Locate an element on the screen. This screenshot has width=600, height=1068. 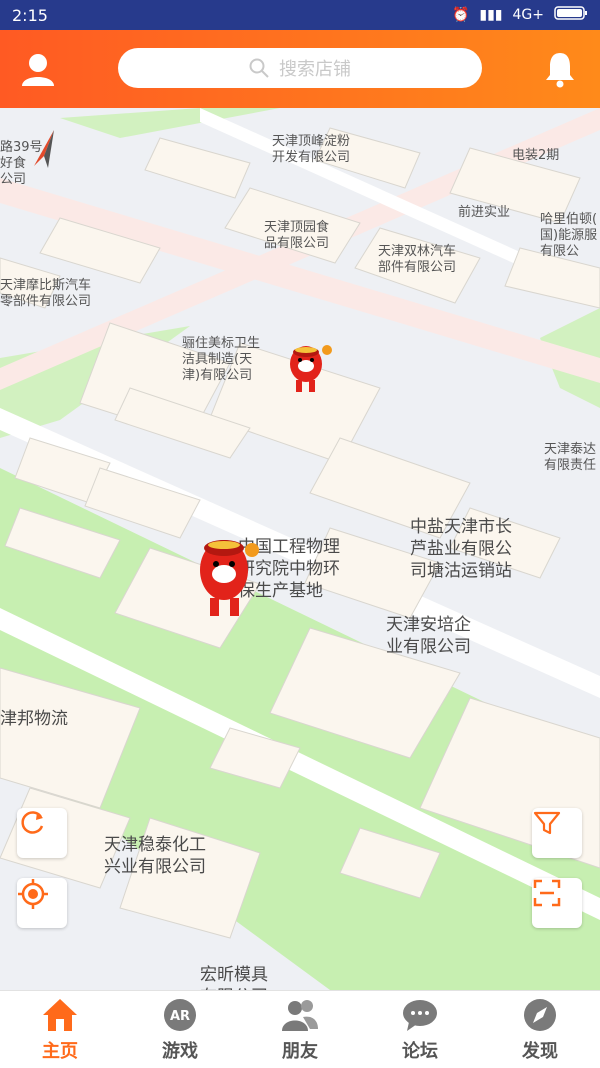
tab-home: 主页 is located at coordinates (60, 1029).